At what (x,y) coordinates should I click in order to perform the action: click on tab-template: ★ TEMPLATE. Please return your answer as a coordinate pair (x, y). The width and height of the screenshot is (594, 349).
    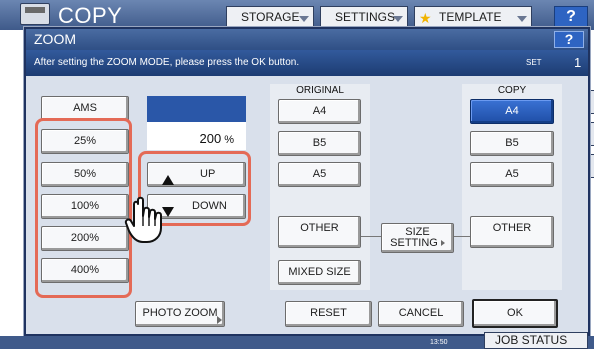
    Looking at the image, I should click on (473, 17).